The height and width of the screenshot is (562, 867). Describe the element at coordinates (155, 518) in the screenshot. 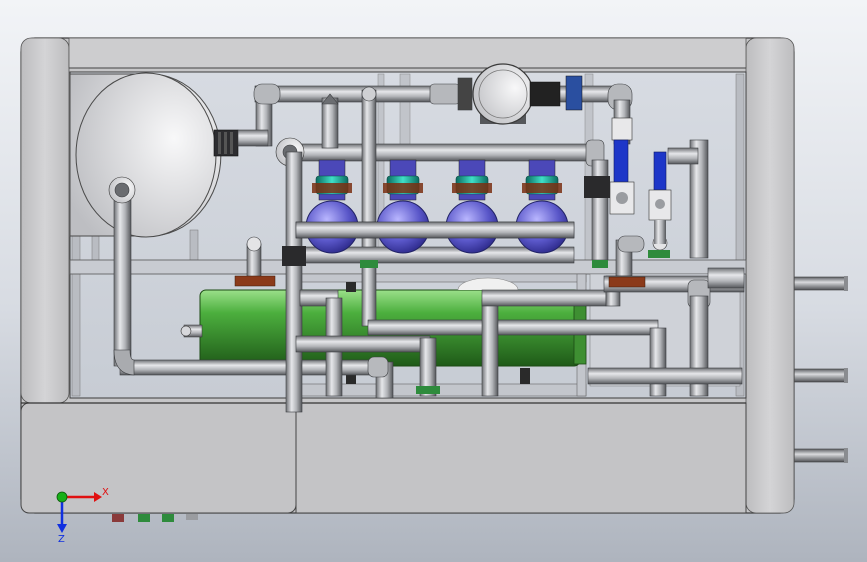

I see `base-feet` at that location.